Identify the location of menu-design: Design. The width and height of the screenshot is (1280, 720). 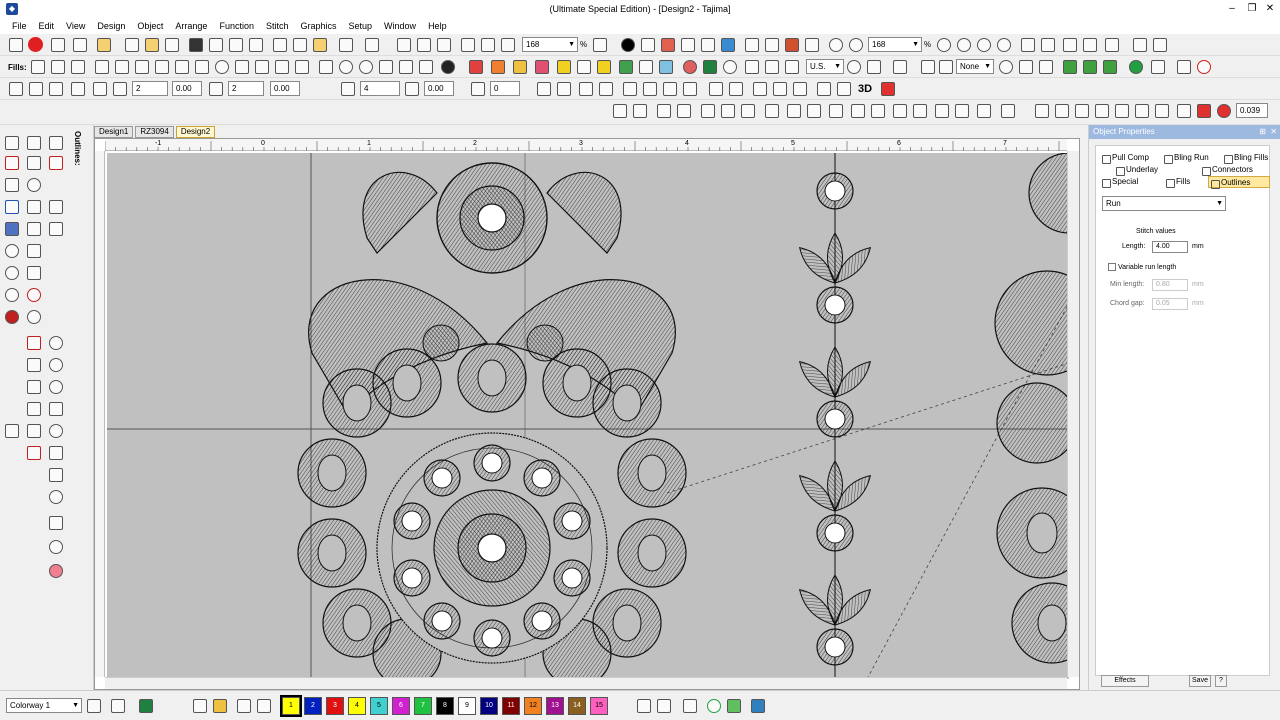
(111, 26).